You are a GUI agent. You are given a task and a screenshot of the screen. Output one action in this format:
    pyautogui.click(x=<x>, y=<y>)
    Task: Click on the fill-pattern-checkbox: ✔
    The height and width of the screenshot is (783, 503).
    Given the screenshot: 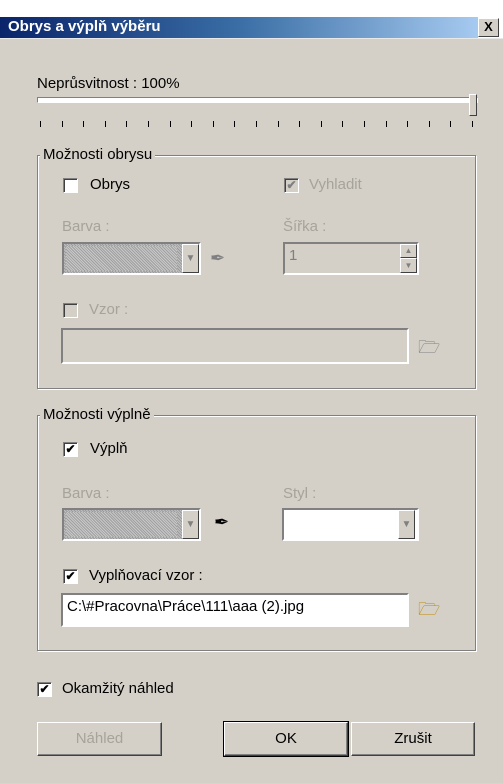 What is the action you would take?
    pyautogui.click(x=70, y=576)
    